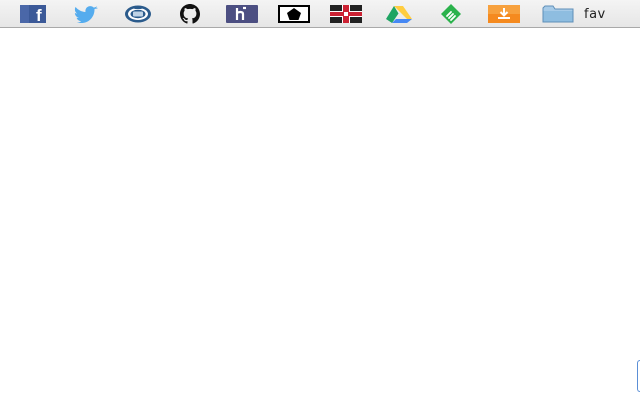  I want to click on feedly-icon, so click(451, 14).